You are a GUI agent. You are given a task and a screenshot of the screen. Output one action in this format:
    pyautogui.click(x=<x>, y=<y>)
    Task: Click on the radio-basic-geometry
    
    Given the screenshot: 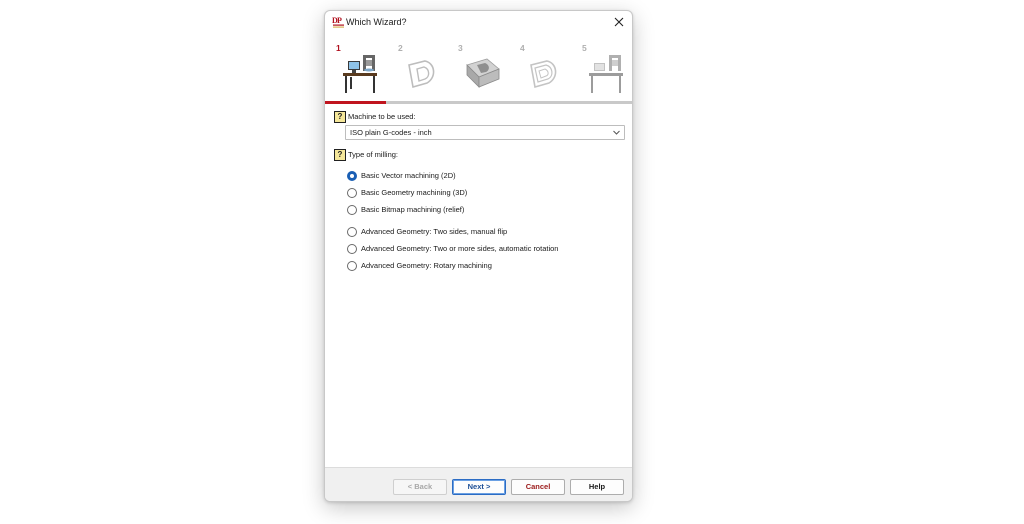 What is the action you would take?
    pyautogui.click(x=352, y=193)
    